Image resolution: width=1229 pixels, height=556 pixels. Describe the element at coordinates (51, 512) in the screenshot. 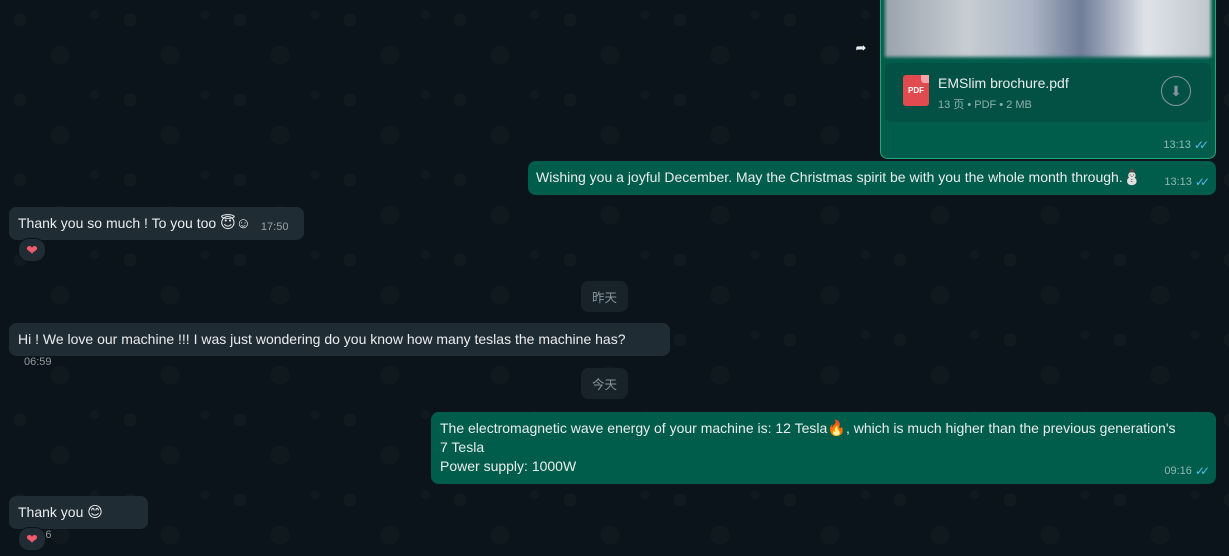

I see `message-text: Thank you` at that location.